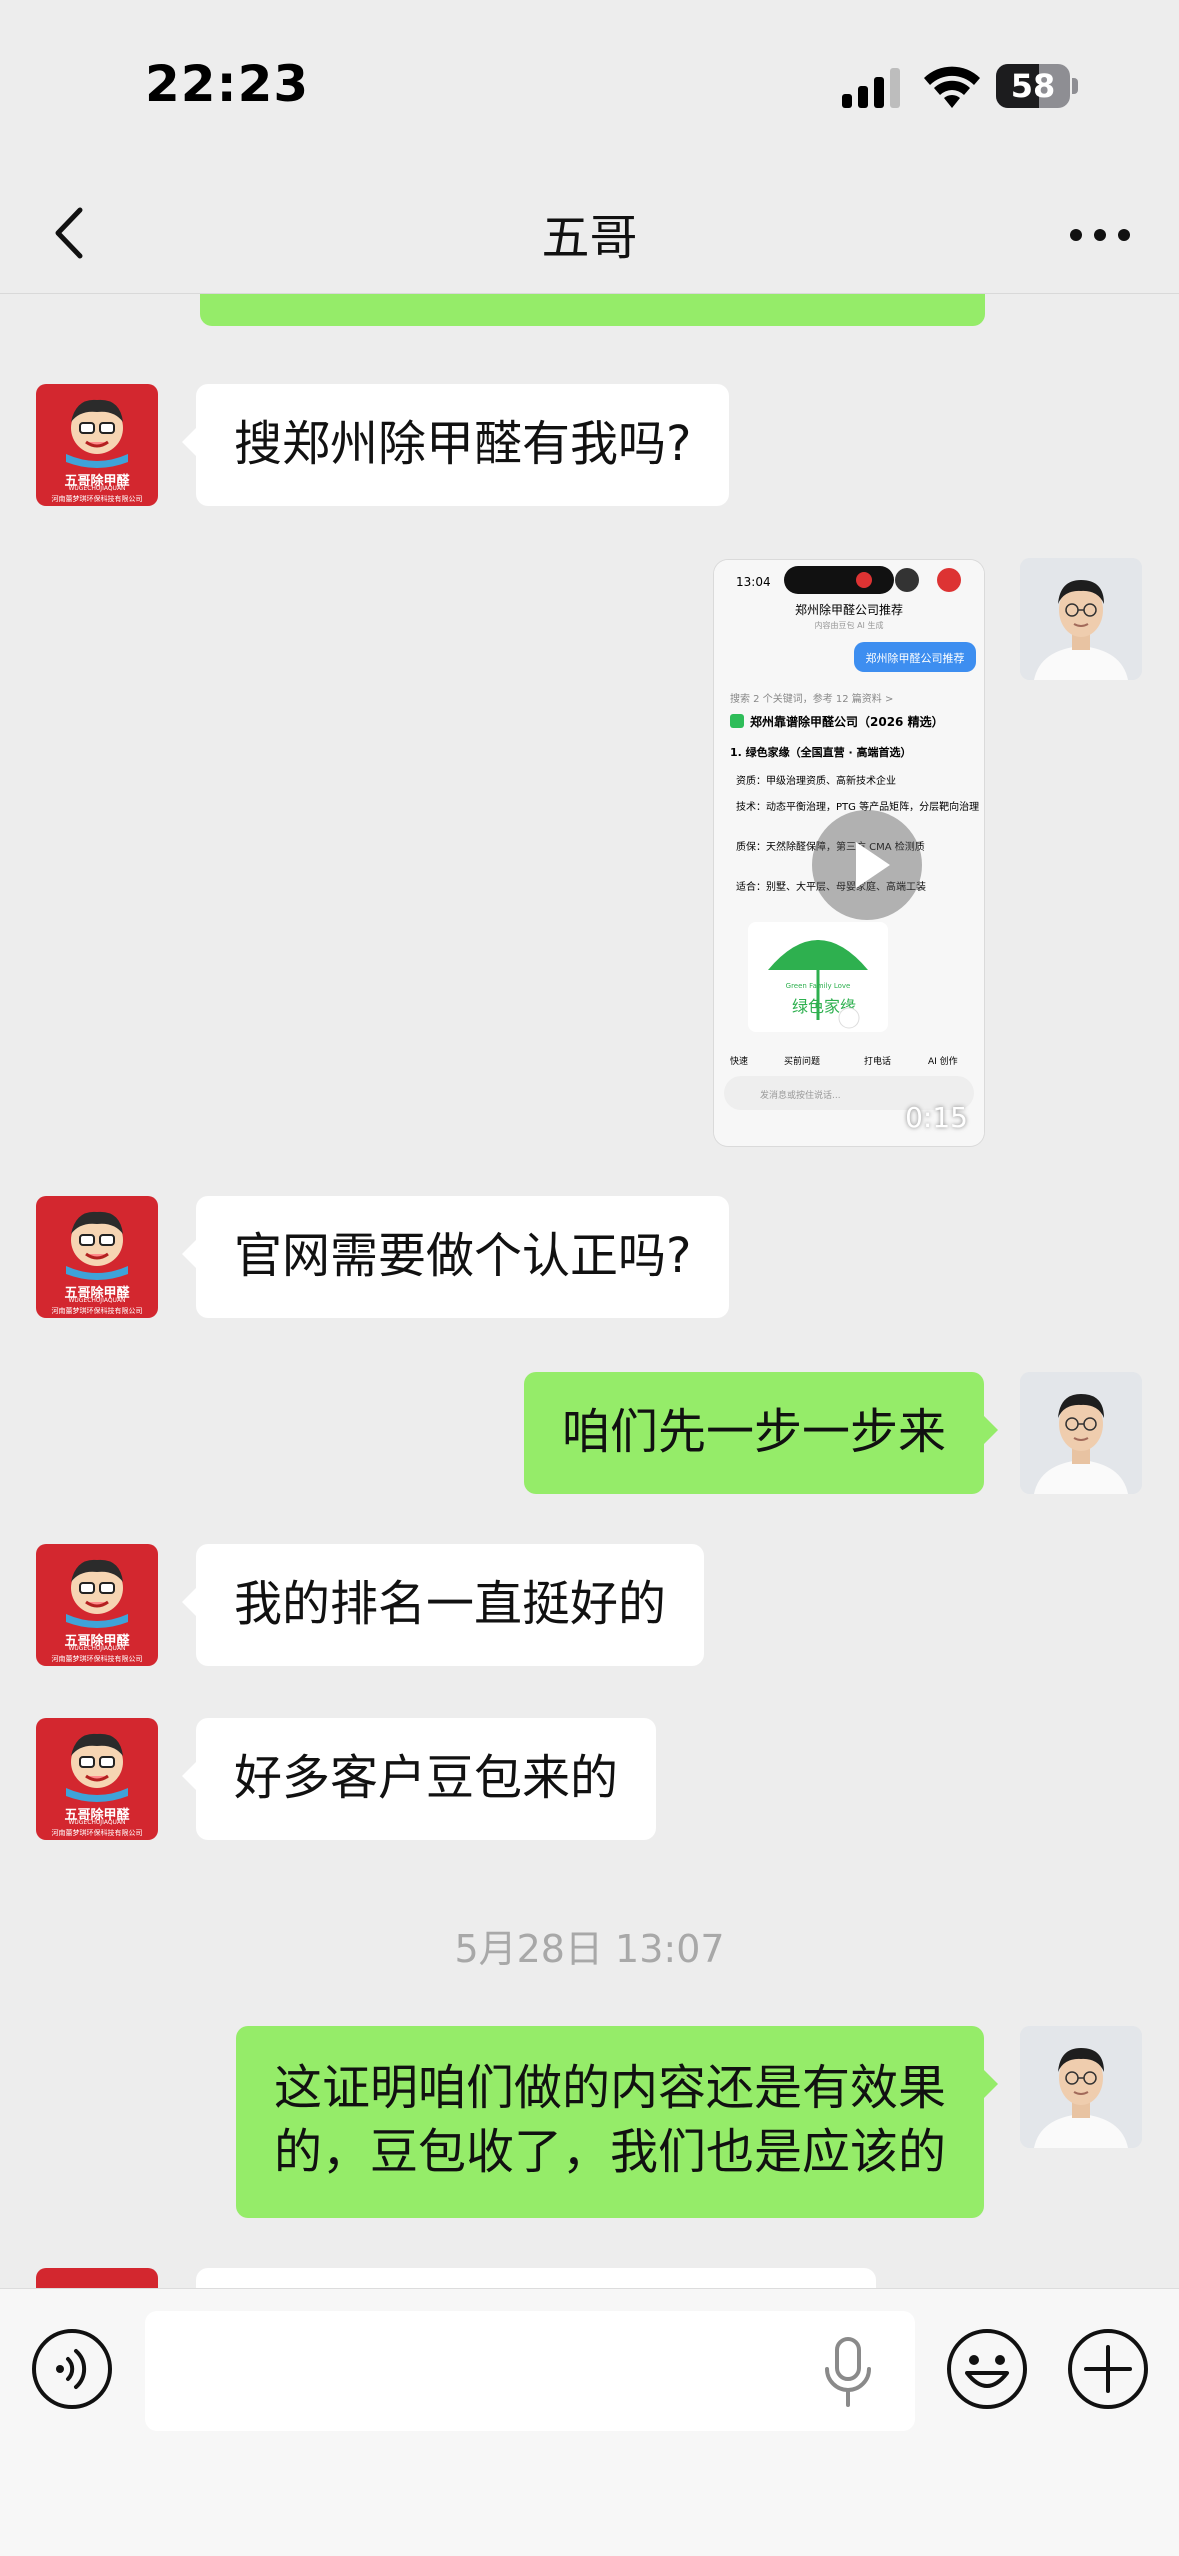 This screenshot has width=1179, height=2556. What do you see at coordinates (450, 1604) in the screenshot?
I see `message-text: 我的排名一直挺好的` at bounding box center [450, 1604].